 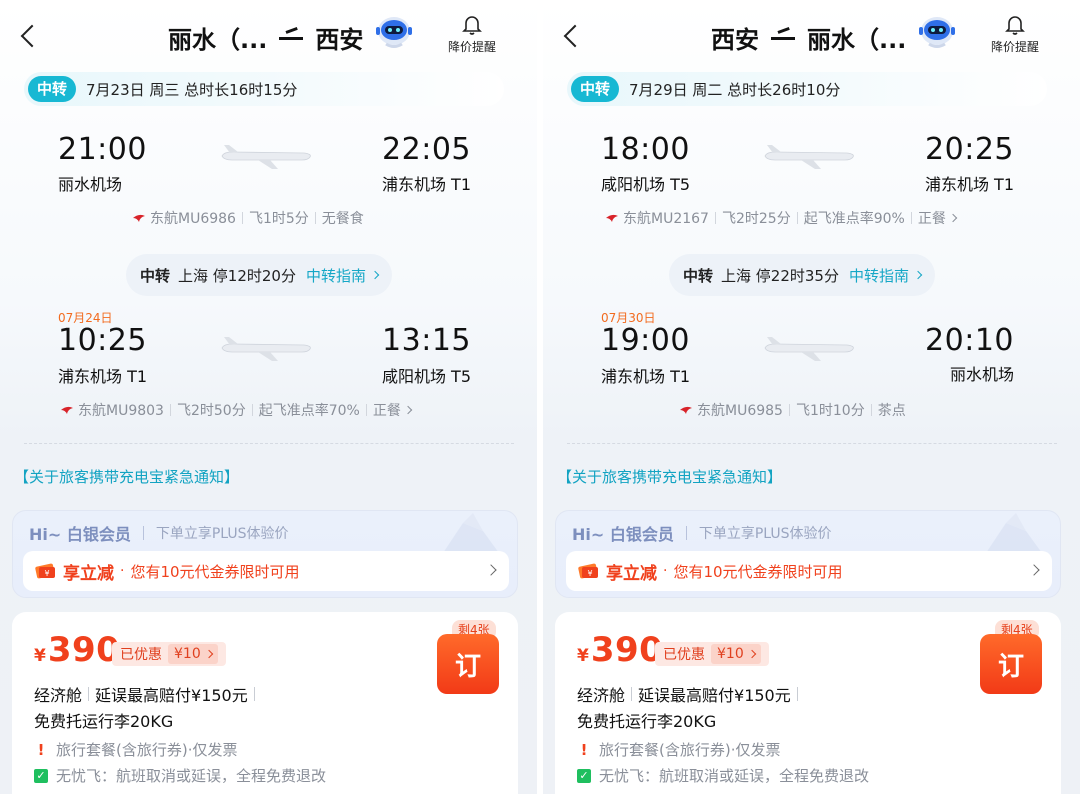 What do you see at coordinates (690, 750) in the screenshot?
I see `feature-text: 旅行套餐(含旅行券)·仅发票` at bounding box center [690, 750].